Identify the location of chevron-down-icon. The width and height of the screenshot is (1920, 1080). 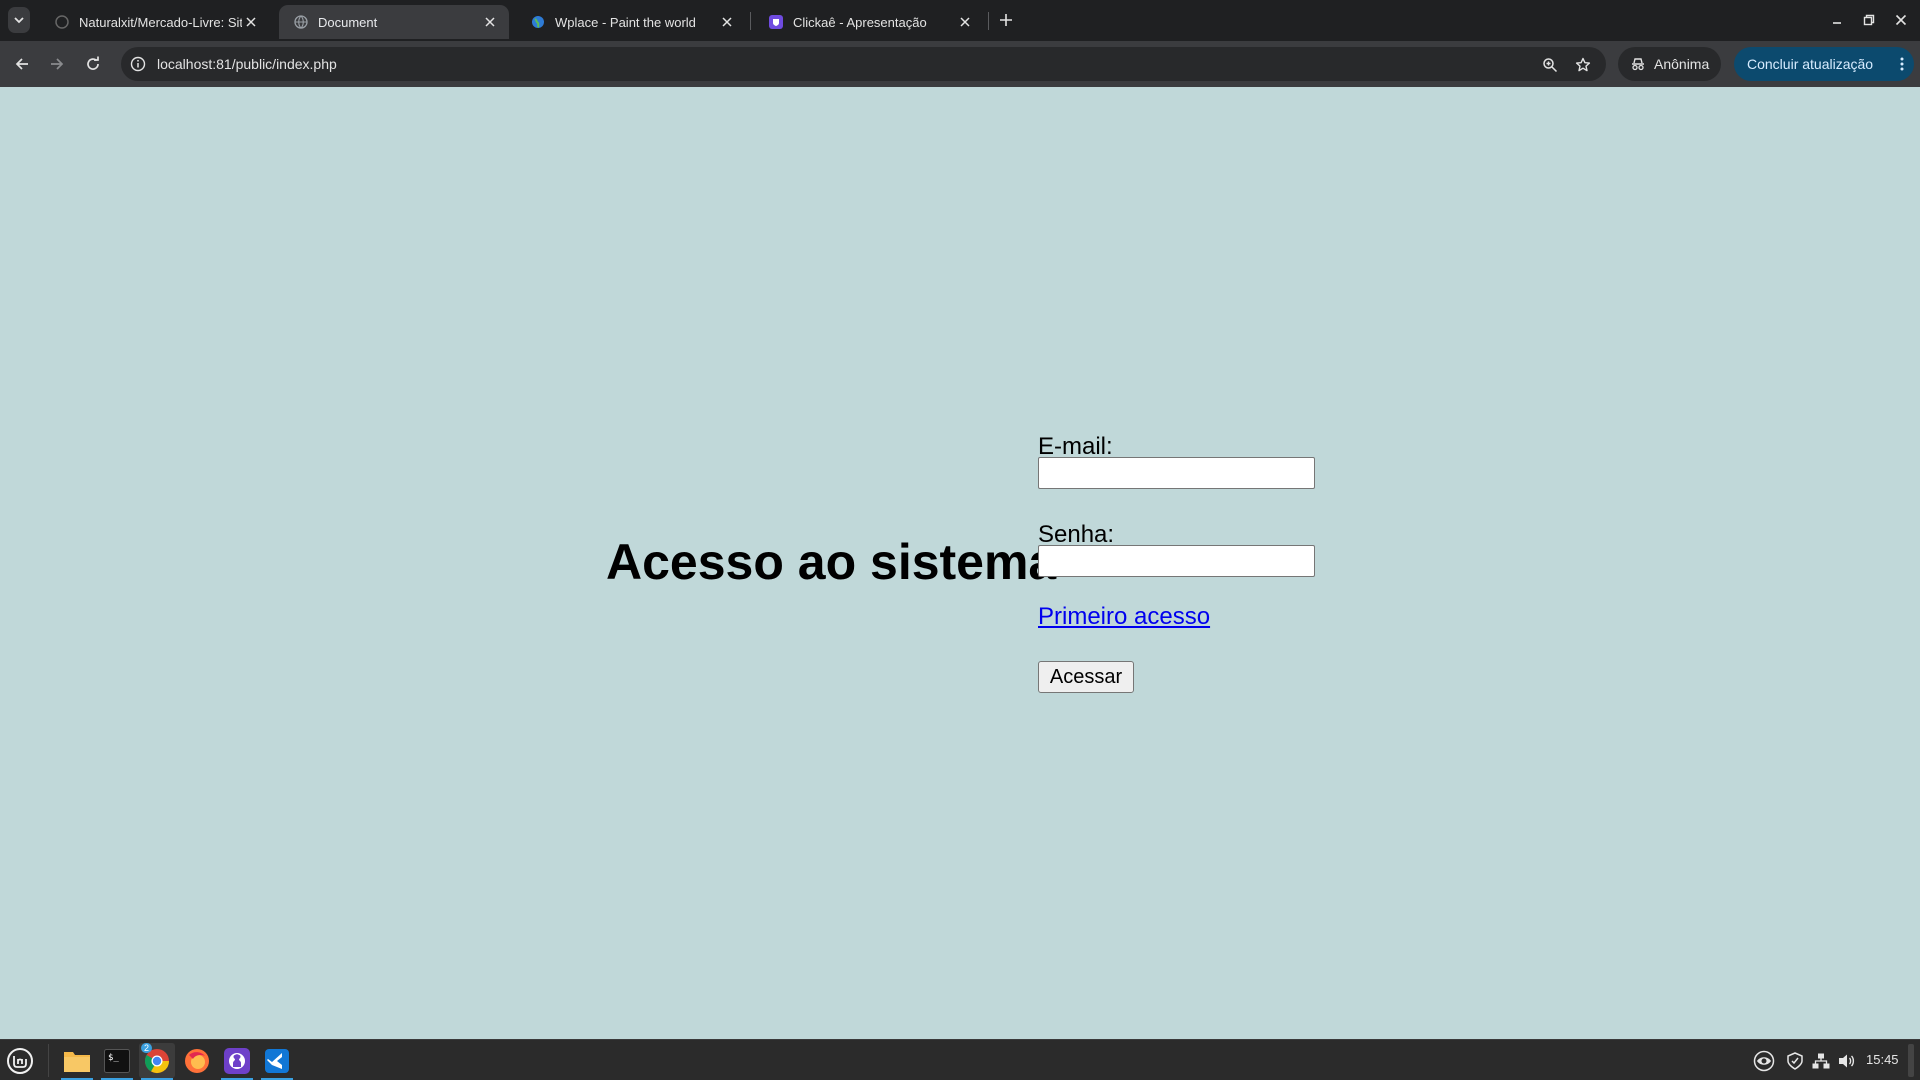
(19, 20).